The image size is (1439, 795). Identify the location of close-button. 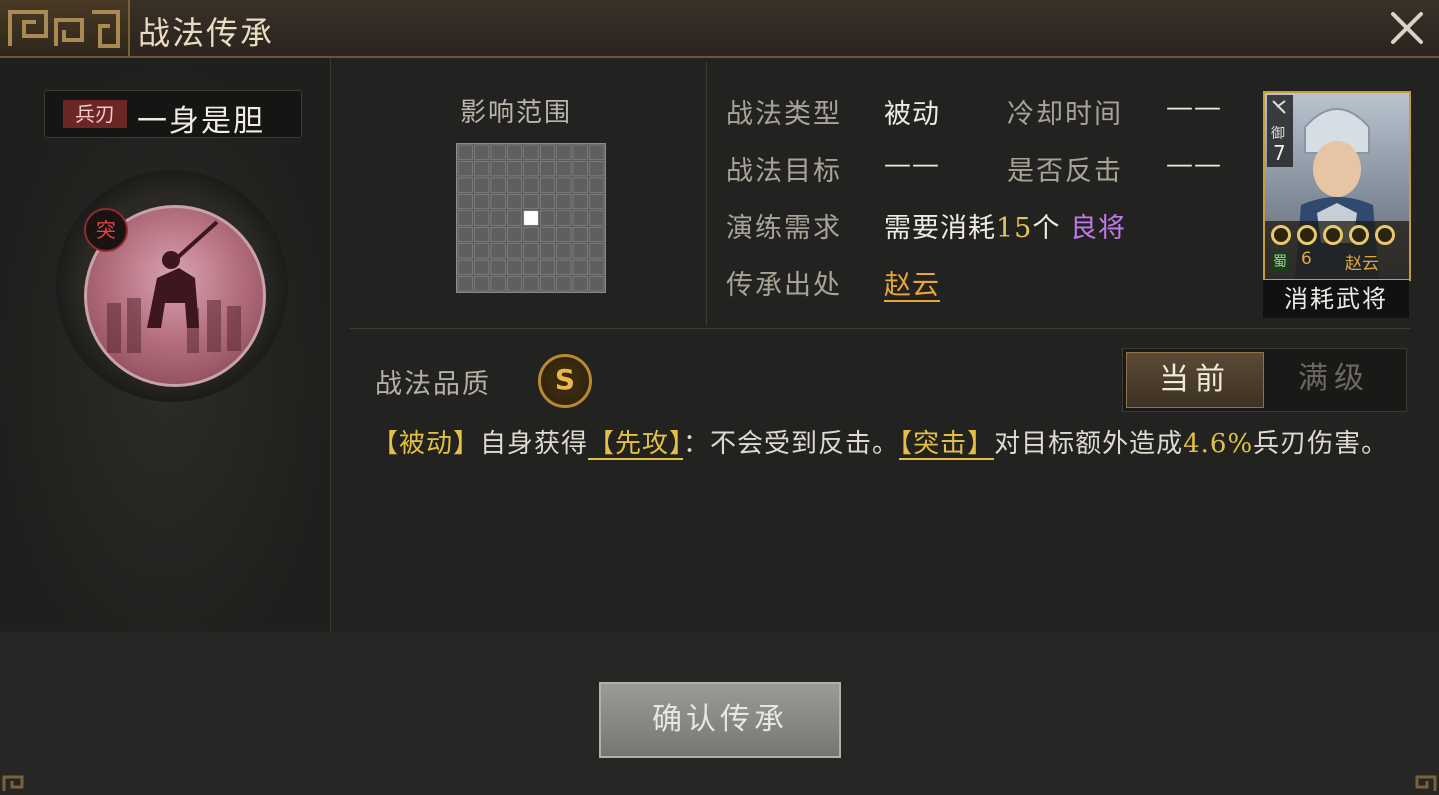
(1407, 28).